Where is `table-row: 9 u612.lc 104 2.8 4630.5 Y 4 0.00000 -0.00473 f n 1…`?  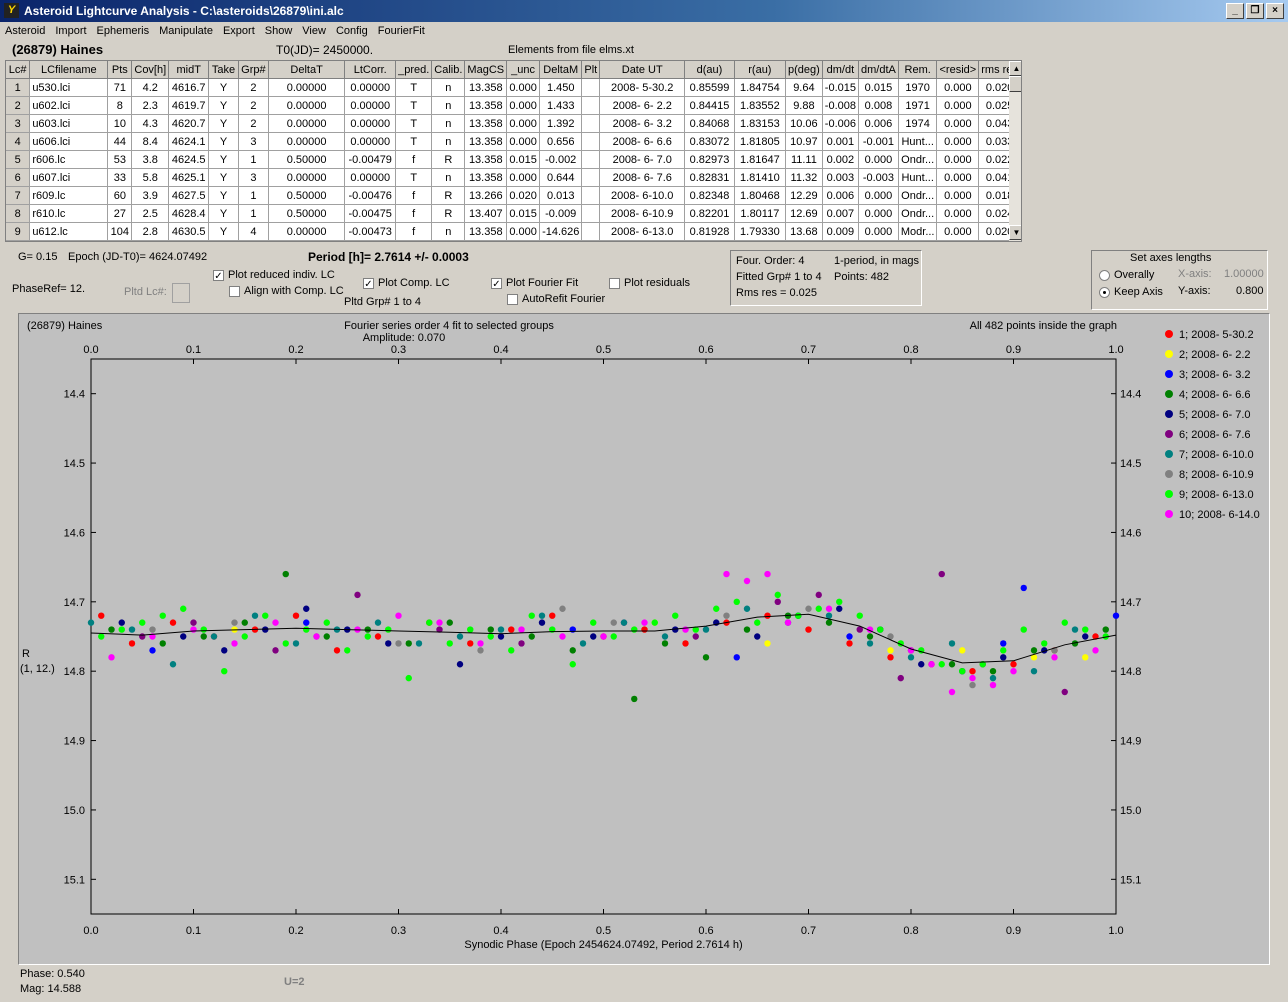
table-row: 9 u612.lc 104 2.8 4630.5 Y 4 0.00000 -0.00473 f n 1… is located at coordinates (513, 231).